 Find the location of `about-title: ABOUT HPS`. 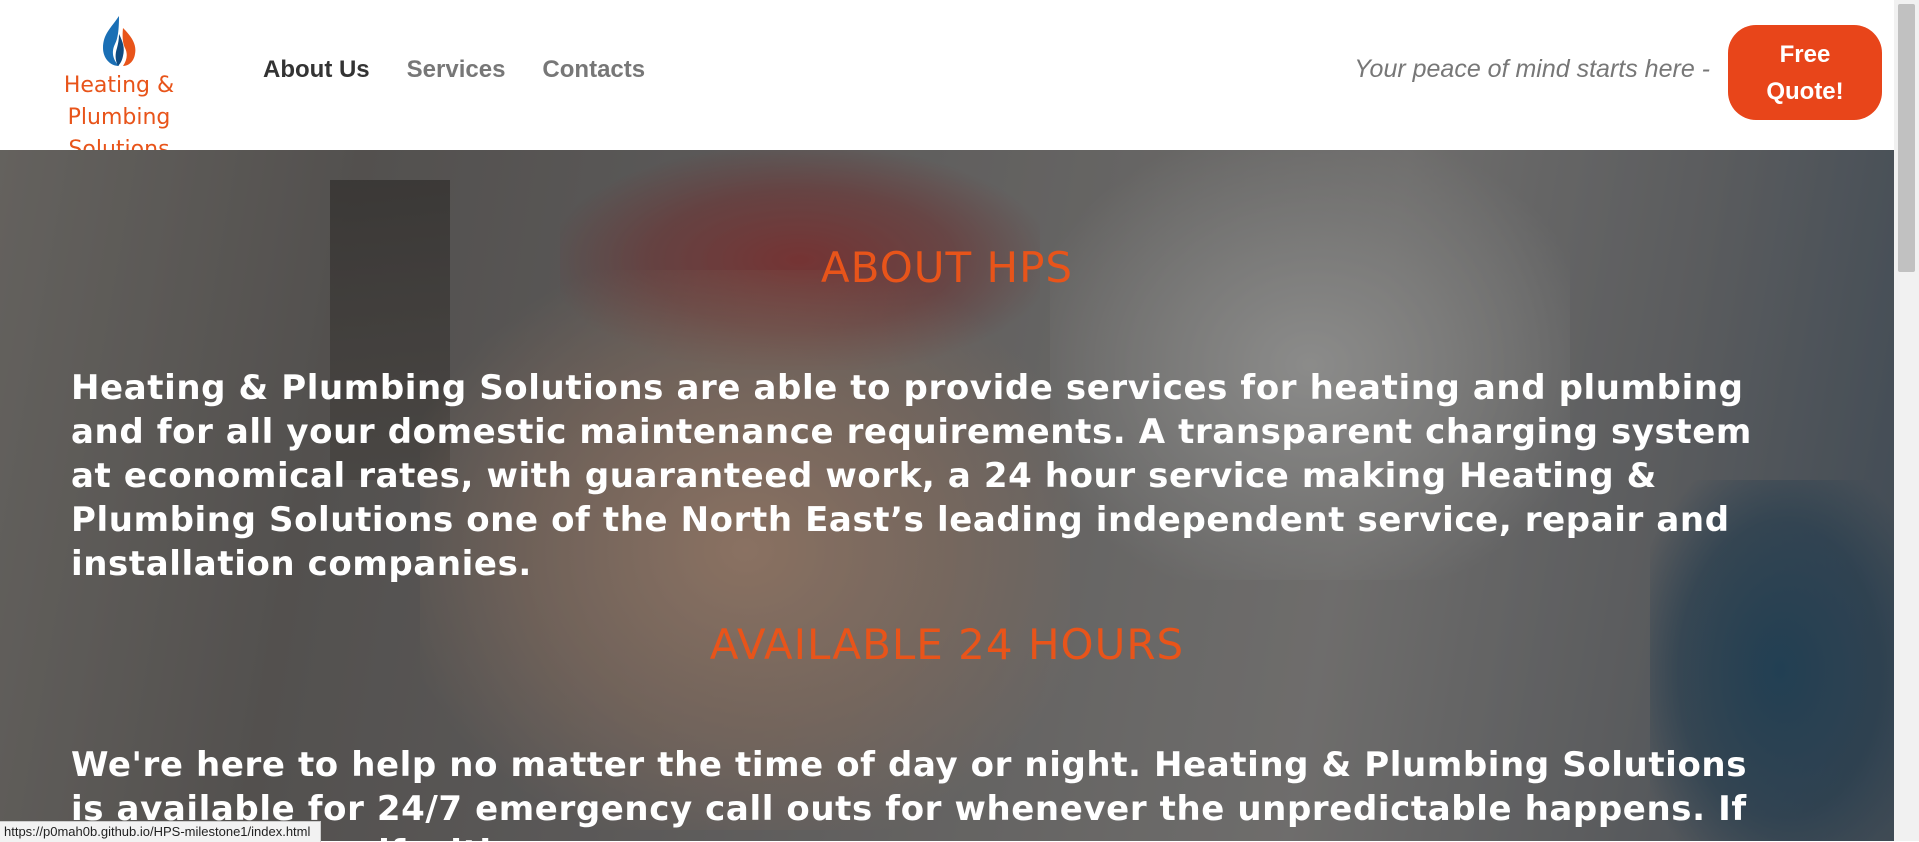

about-title: ABOUT HPS is located at coordinates (947, 267).